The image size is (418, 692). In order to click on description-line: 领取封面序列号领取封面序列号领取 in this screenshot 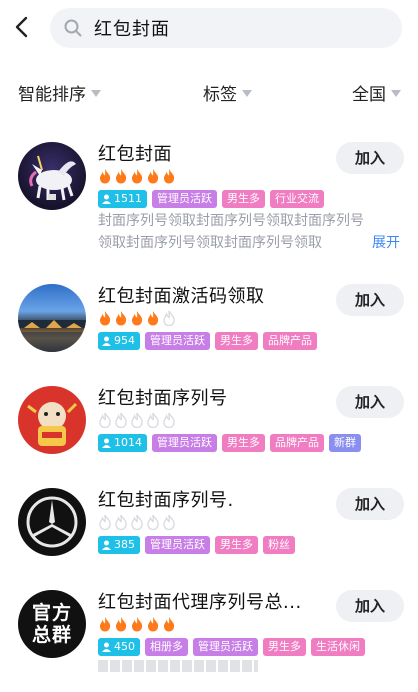, I will do `click(210, 243)`.